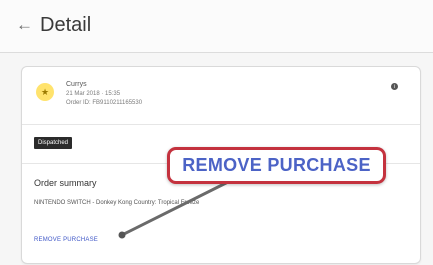 The height and width of the screenshot is (265, 433). What do you see at coordinates (93, 94) in the screenshot?
I see `order-date: 21 Mar 2018 · 15:35` at bounding box center [93, 94].